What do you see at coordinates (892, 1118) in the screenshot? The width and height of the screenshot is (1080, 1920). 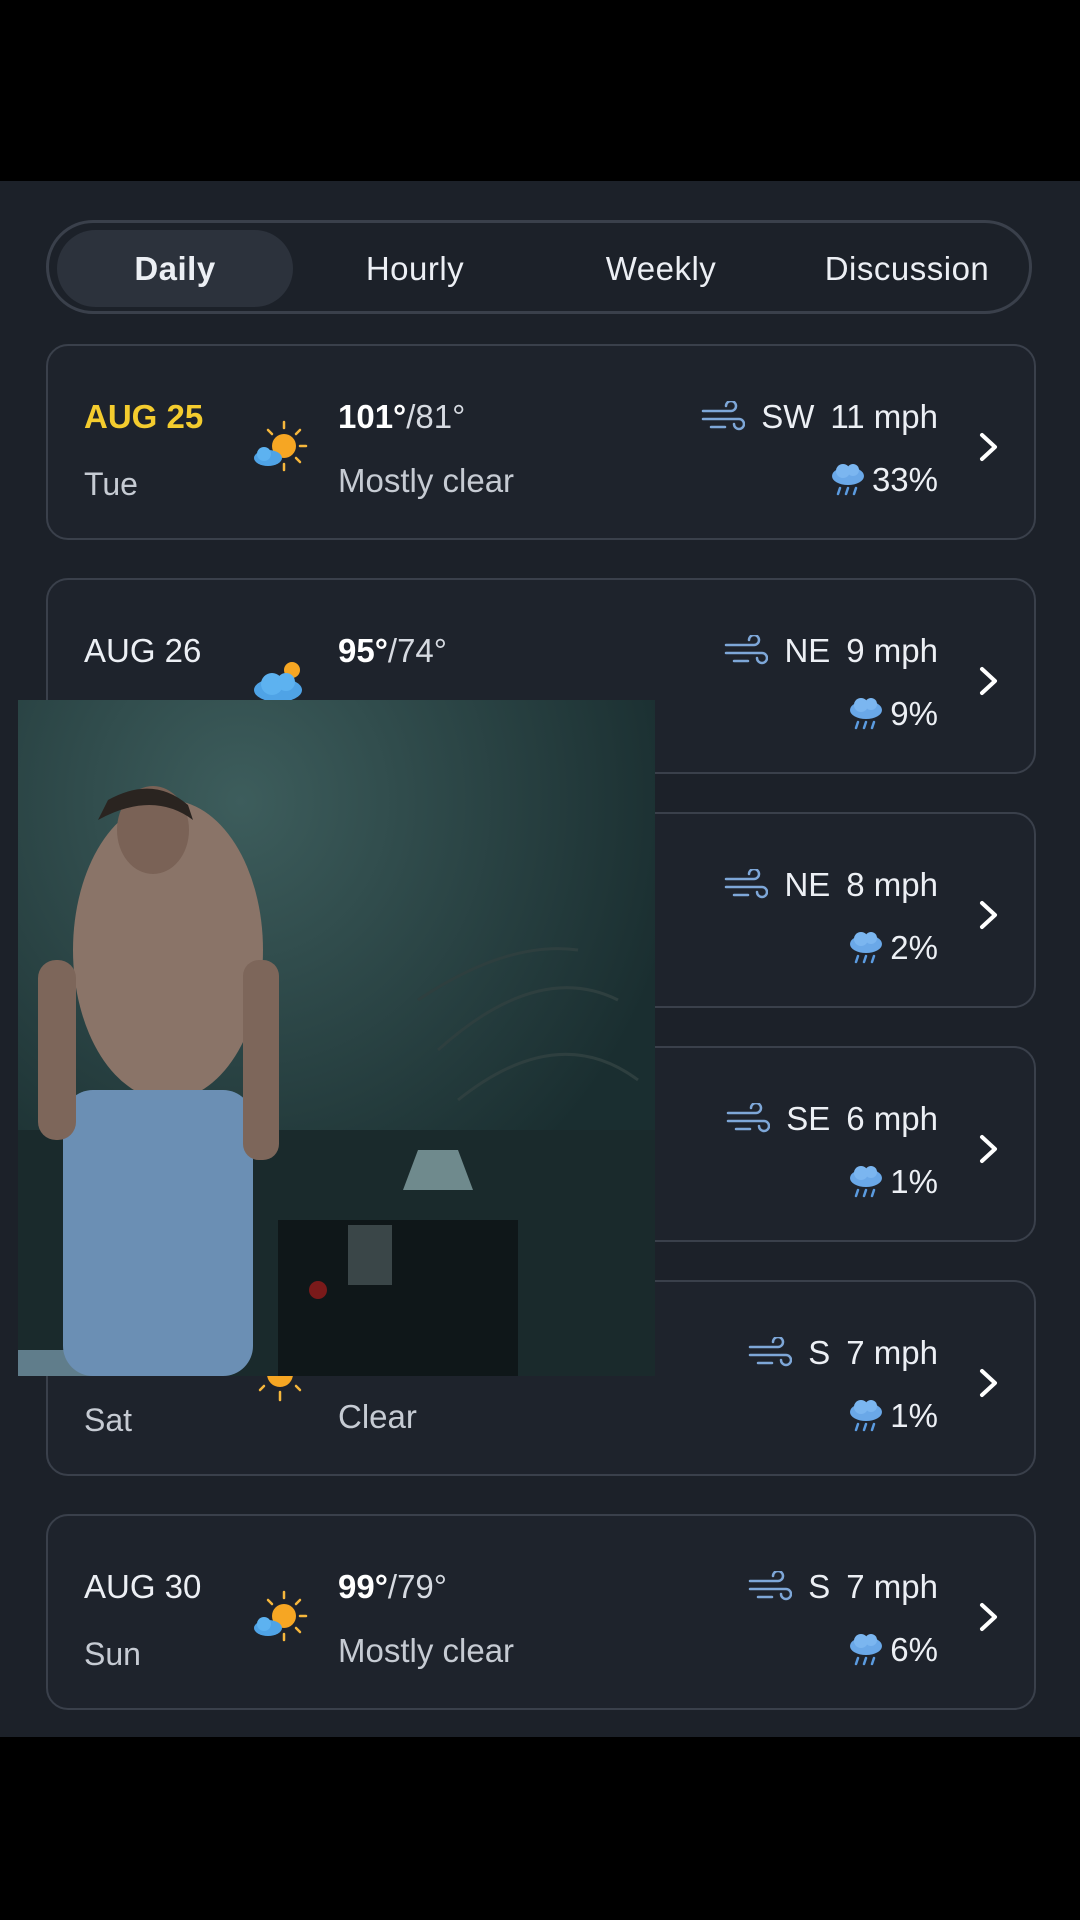 I see `wind-speed: 6 mph` at bounding box center [892, 1118].